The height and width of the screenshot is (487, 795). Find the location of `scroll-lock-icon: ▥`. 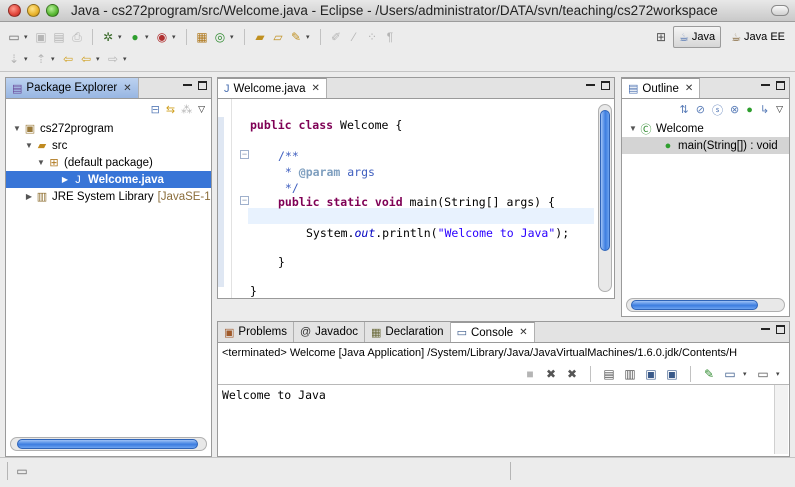

scroll-lock-icon: ▥ is located at coordinates (630, 374).